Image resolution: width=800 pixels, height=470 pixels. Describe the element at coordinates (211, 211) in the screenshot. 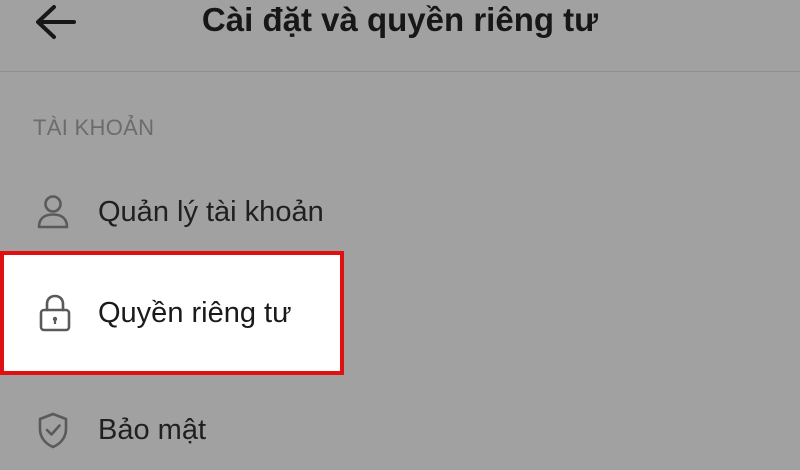

I see `menu-item-label: Quản lý tài khoản` at that location.